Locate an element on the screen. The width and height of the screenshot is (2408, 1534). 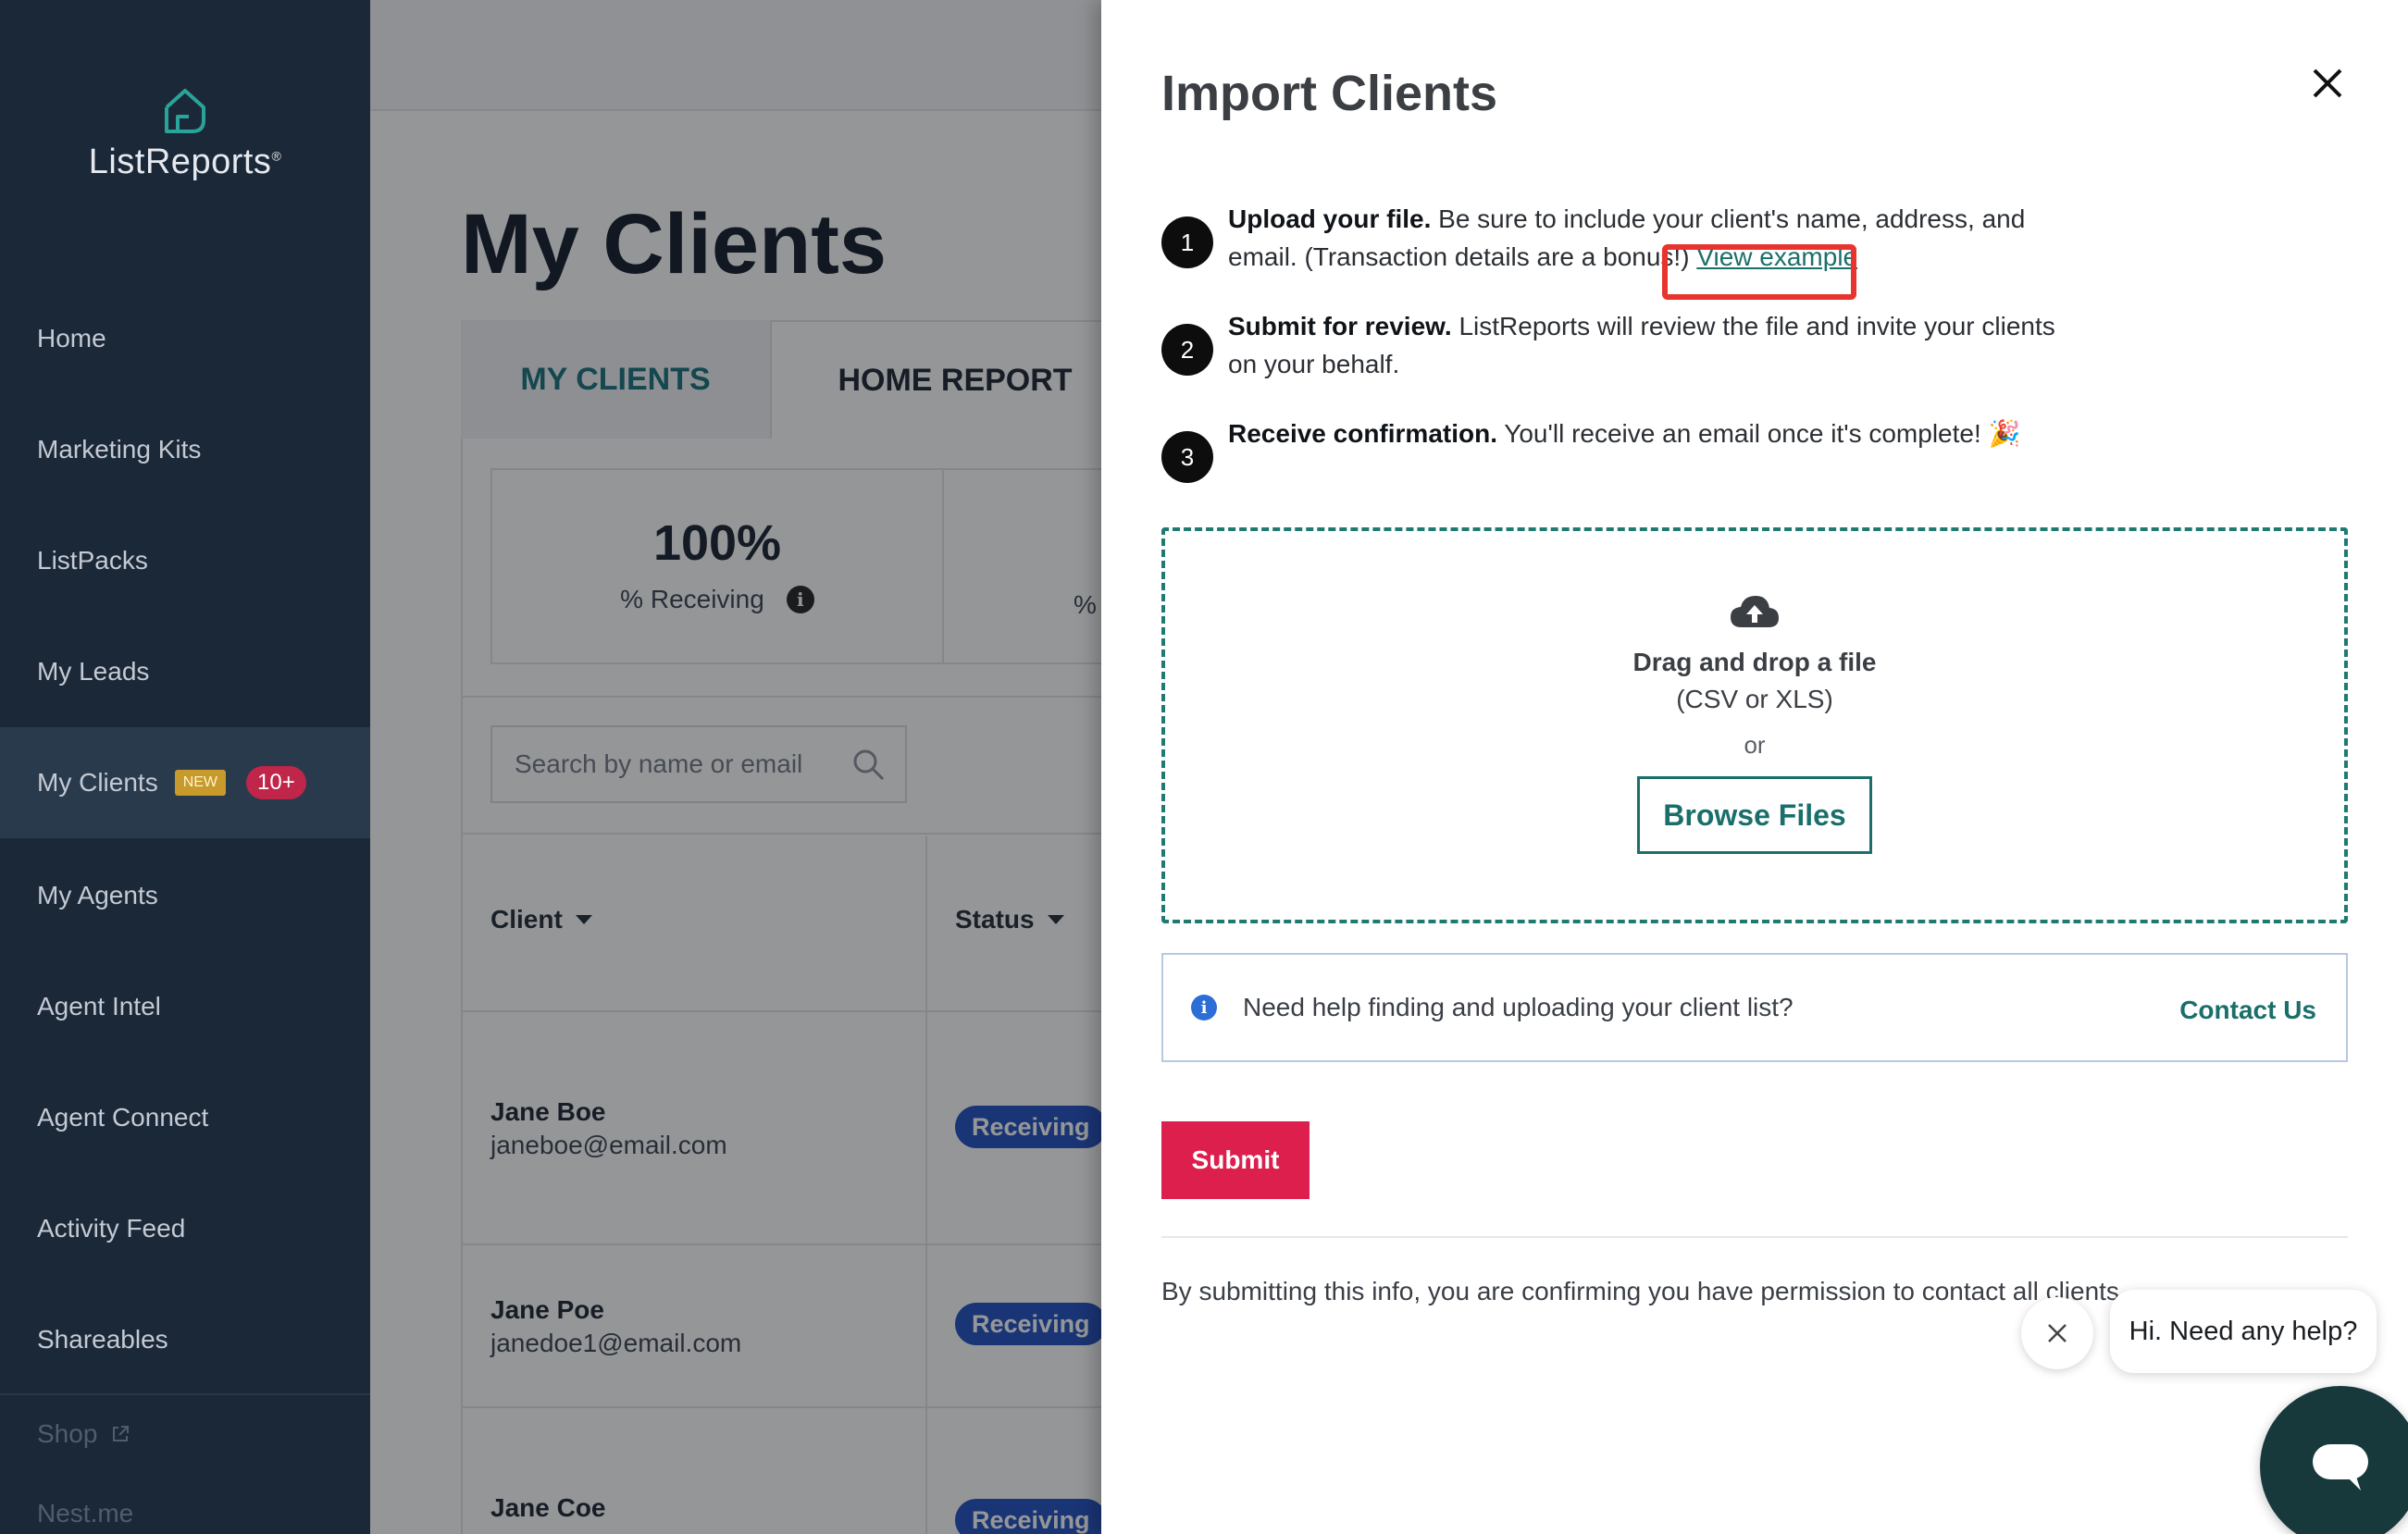
info-icon: i is located at coordinates (1204, 1008).